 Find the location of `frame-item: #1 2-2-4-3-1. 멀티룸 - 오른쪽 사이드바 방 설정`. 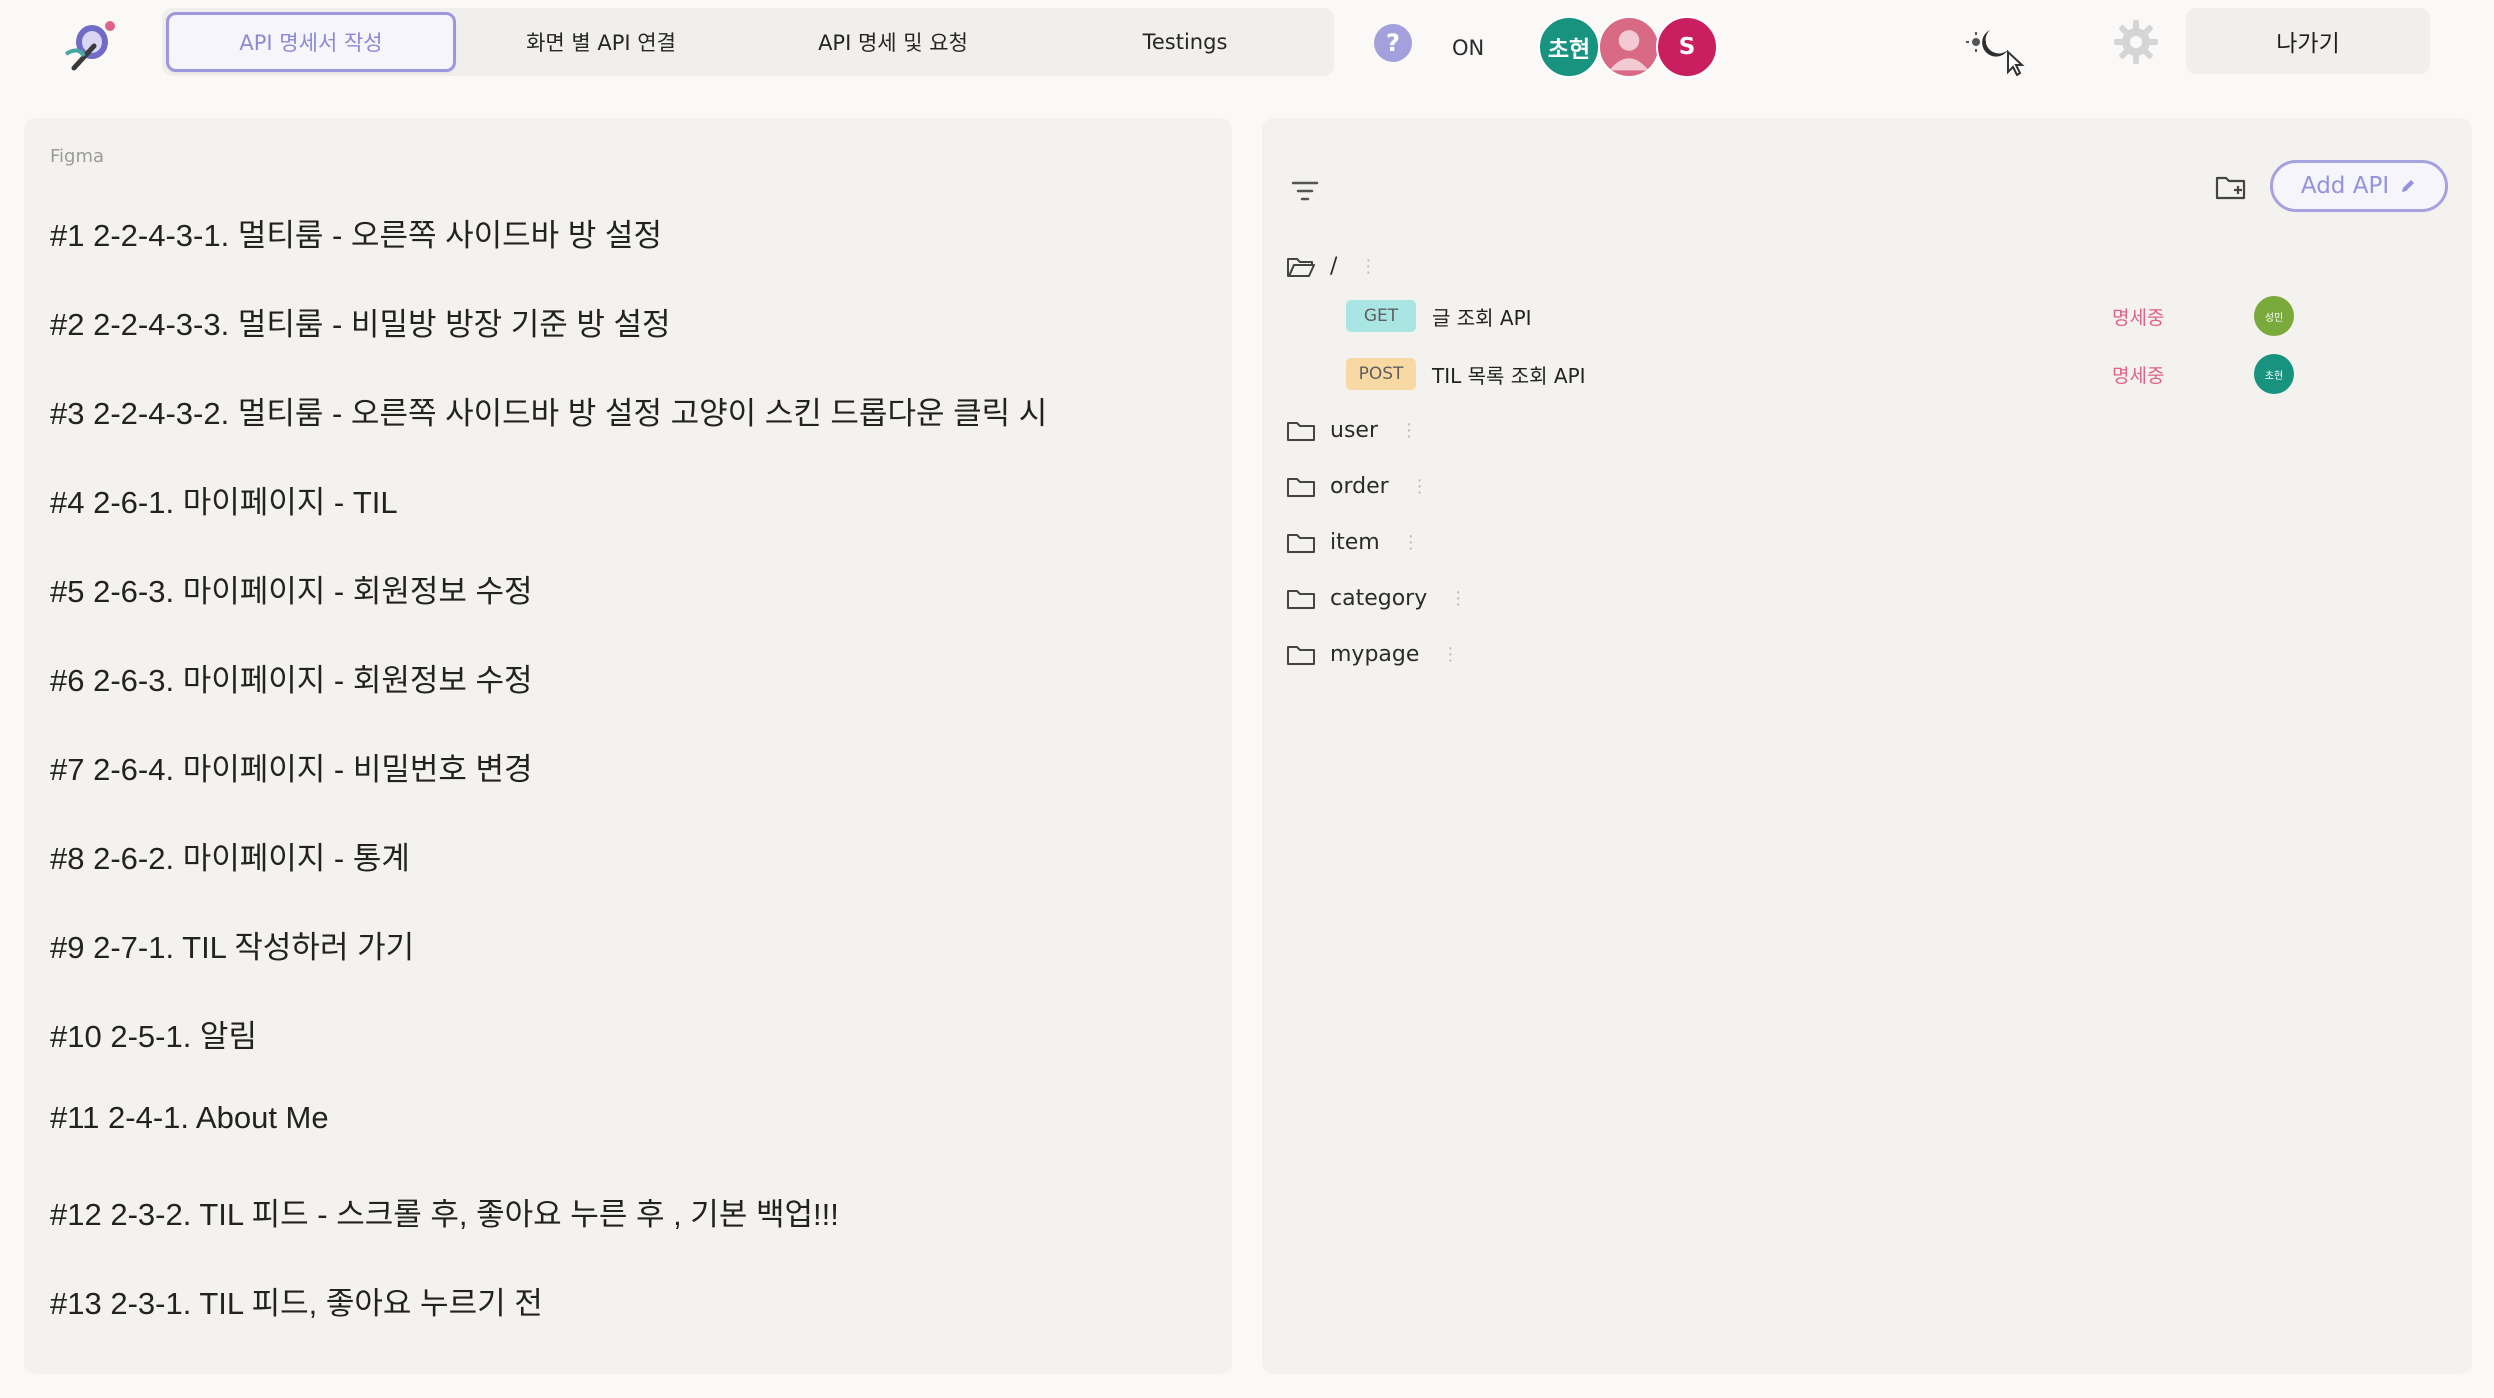

frame-item: #1 2-2-4-3-1. 멀티룸 - 오른쪽 사이드바 방 설정 is located at coordinates (630, 254).